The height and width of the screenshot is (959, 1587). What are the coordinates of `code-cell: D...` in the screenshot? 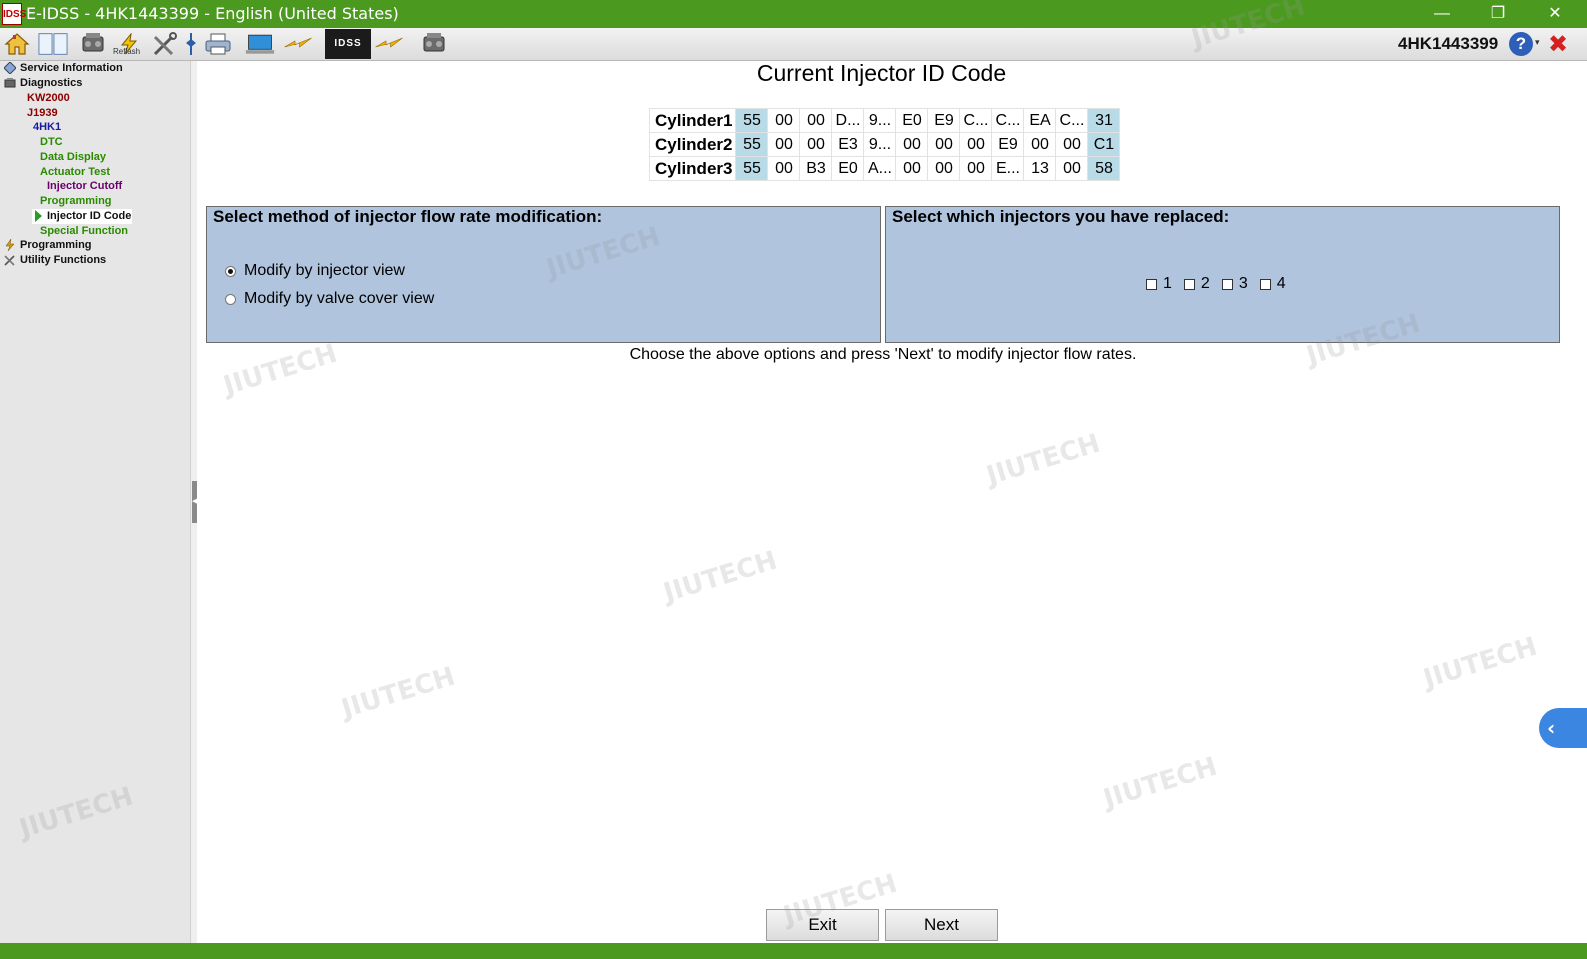 It's located at (848, 120).